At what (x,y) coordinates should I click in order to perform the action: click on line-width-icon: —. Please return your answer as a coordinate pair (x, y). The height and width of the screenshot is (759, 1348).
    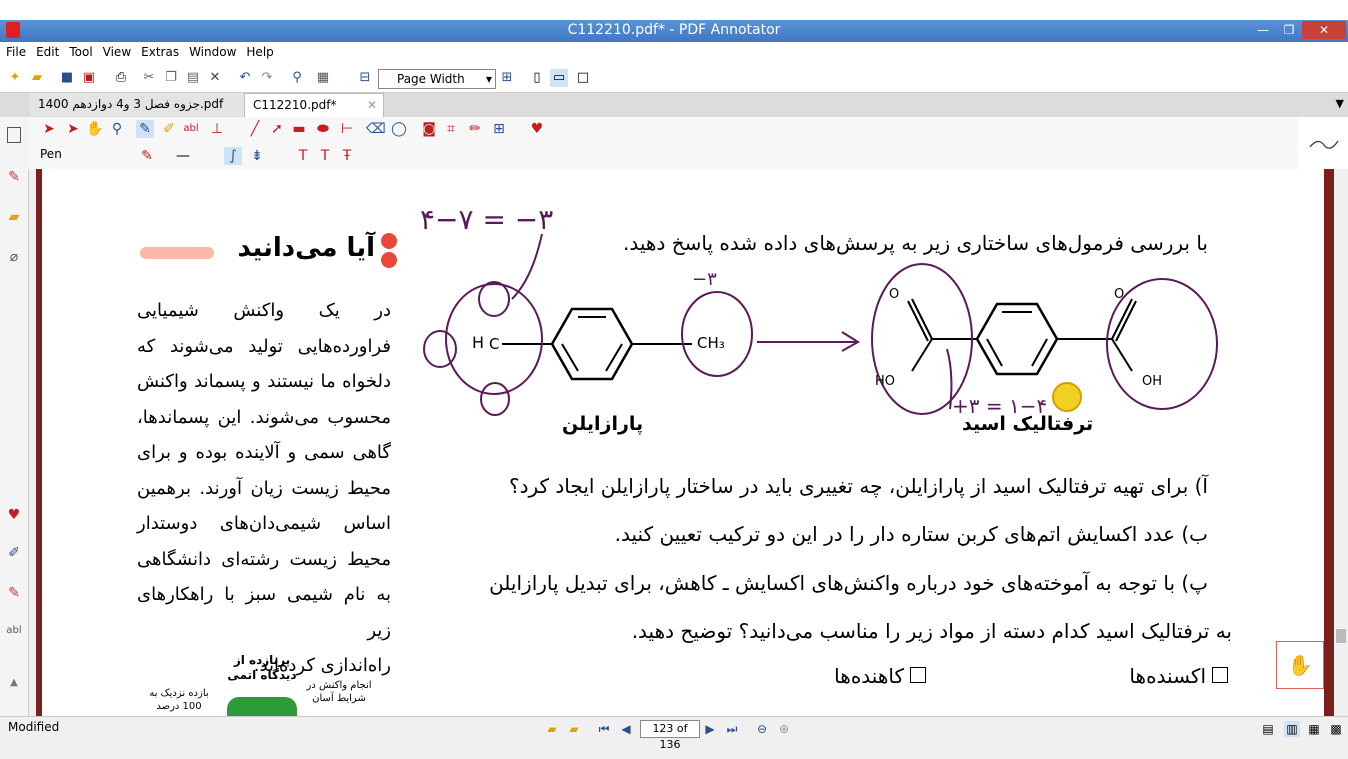
    Looking at the image, I should click on (183, 156).